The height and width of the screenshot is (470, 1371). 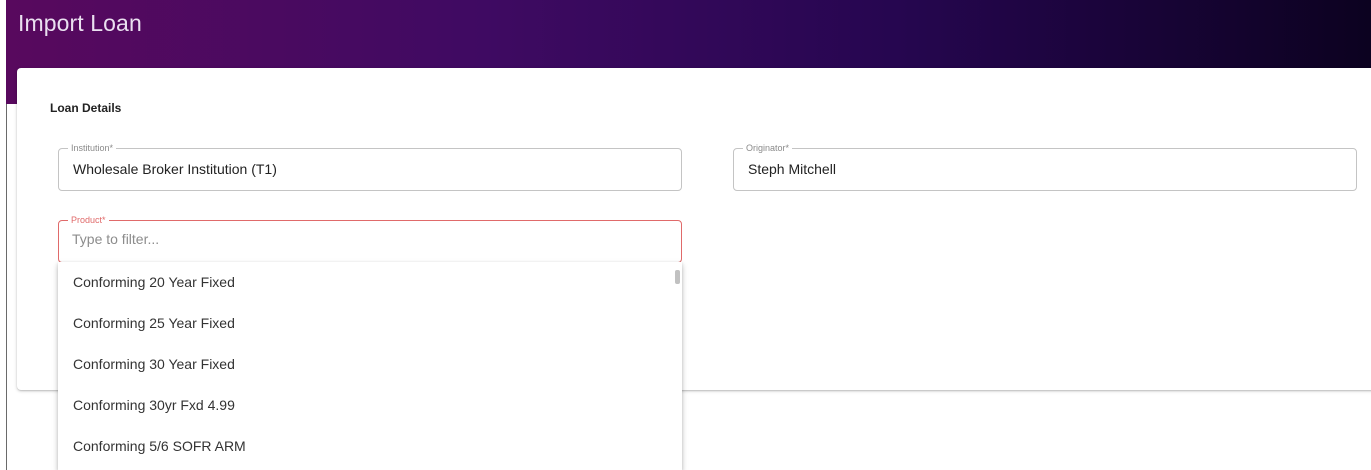 I want to click on product-option: Conforming 20 Year Fixed, so click(x=364, y=282).